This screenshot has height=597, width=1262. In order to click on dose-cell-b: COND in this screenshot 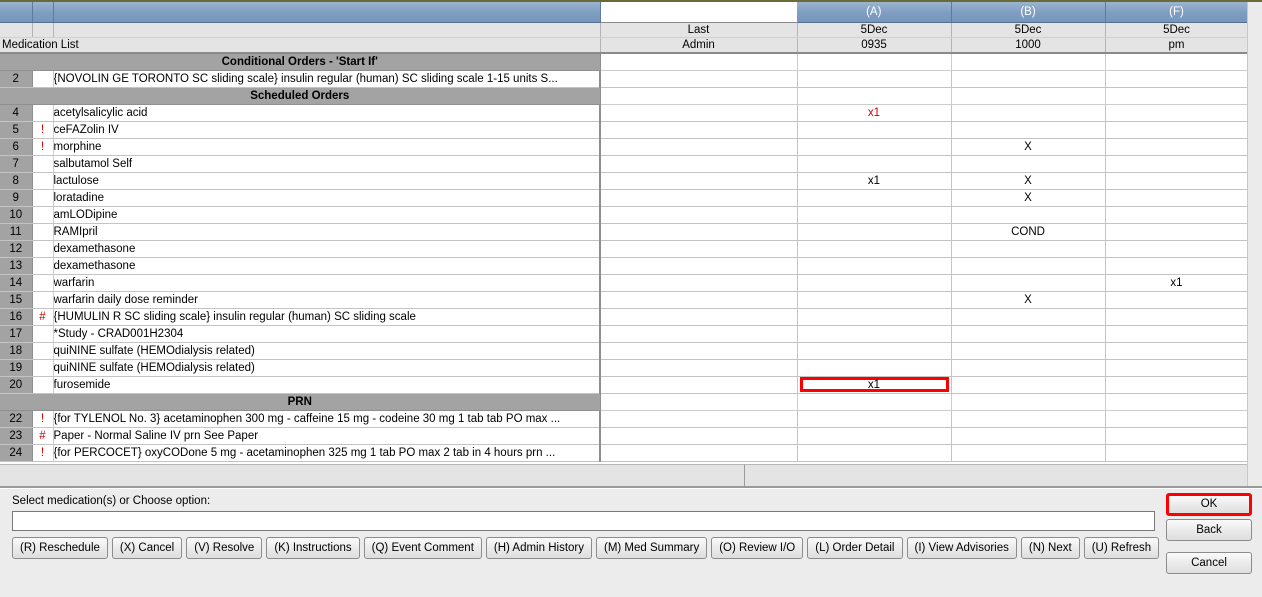, I will do `click(1028, 232)`.